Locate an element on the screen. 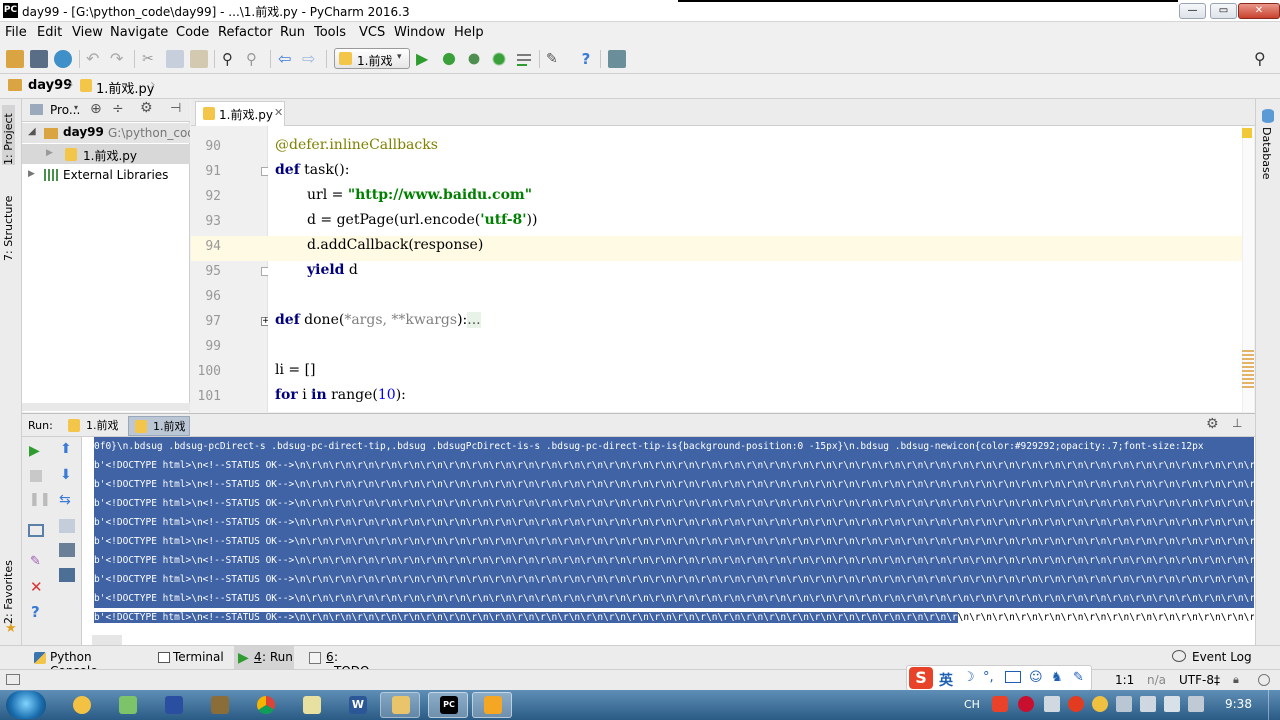  print-icon is located at coordinates (67, 550).